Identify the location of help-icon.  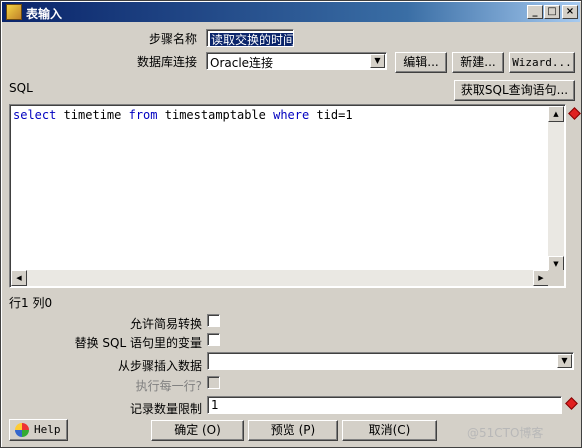
(22, 430).